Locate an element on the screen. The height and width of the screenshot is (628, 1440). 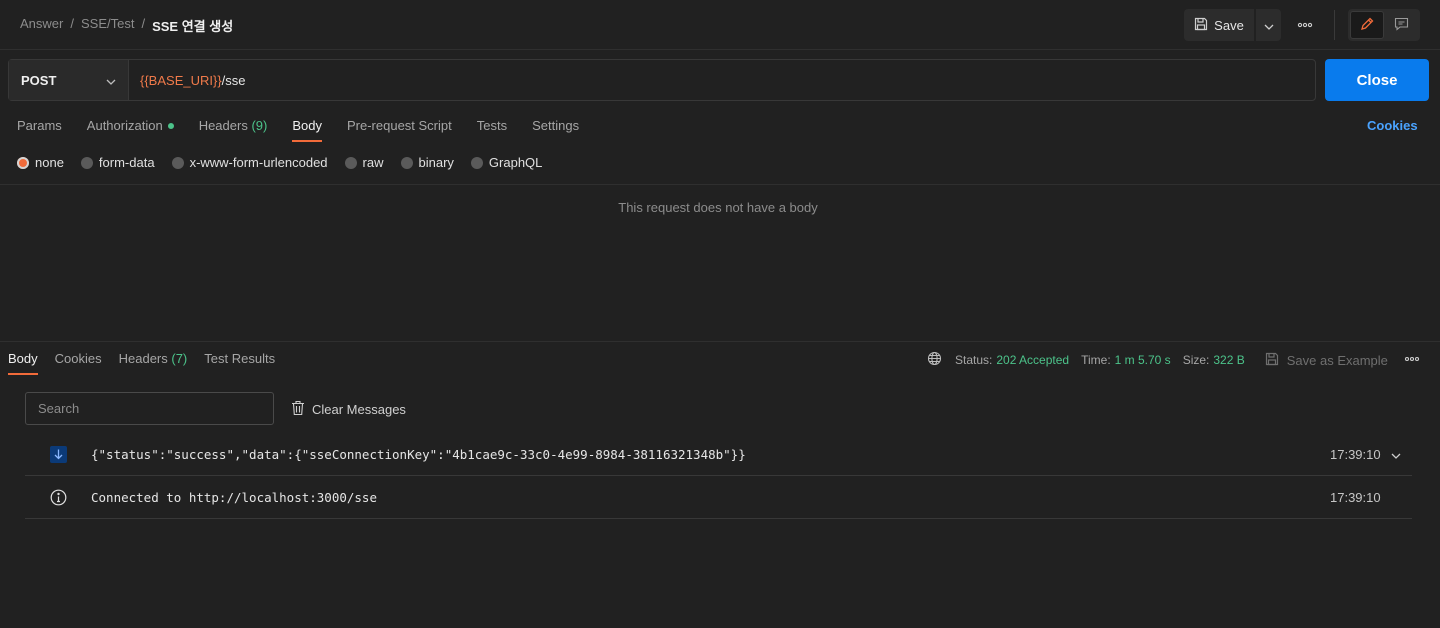
url-input: {{BASE_URI}}/sse is located at coordinates (722, 80).